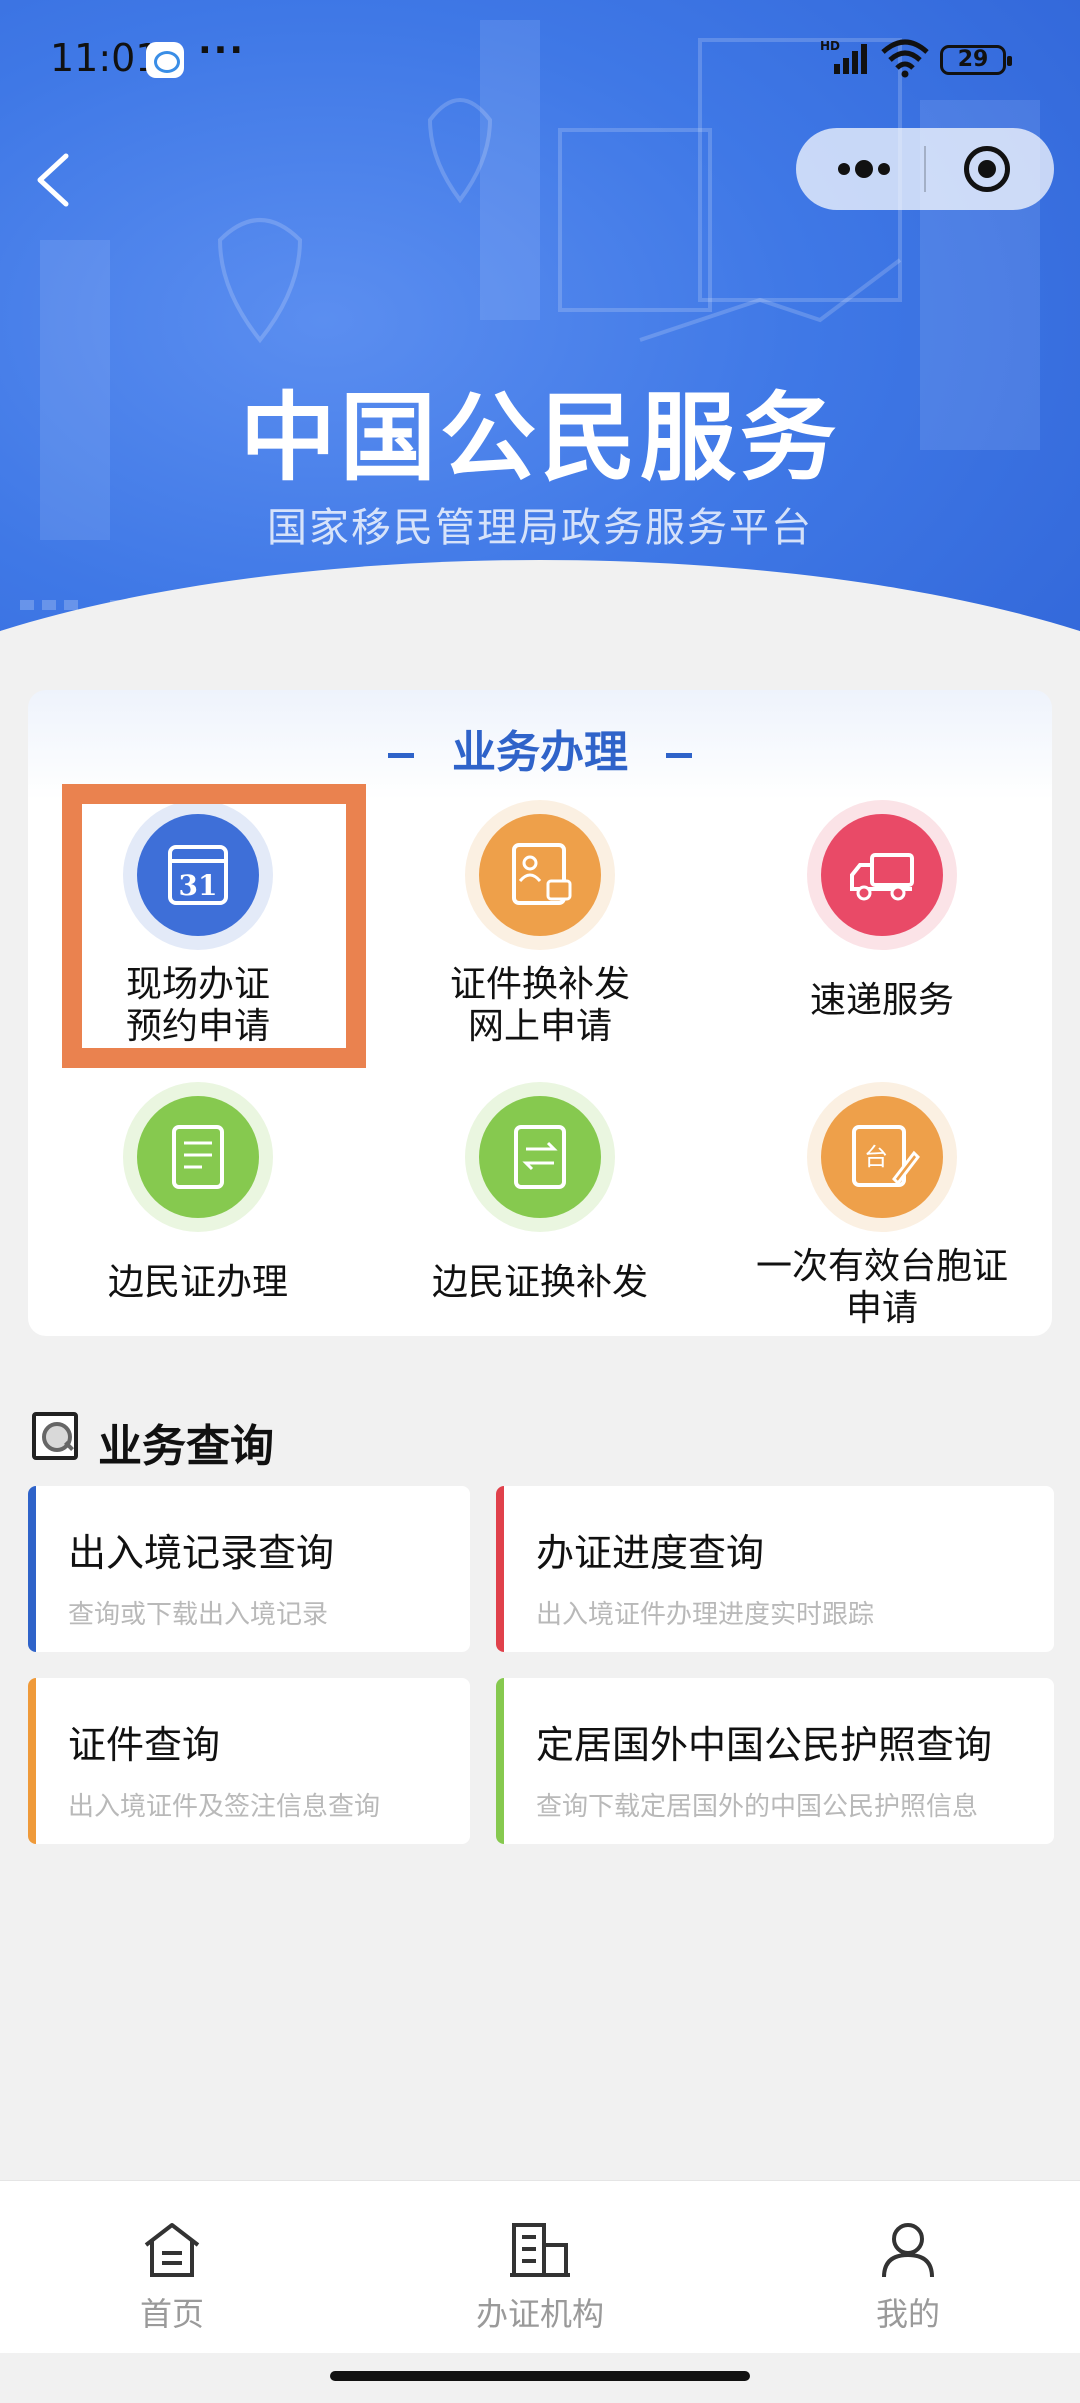  Describe the element at coordinates (540, 528) in the screenshot. I see `hero-subtitle: 国家移民管理局政务服务平台` at that location.